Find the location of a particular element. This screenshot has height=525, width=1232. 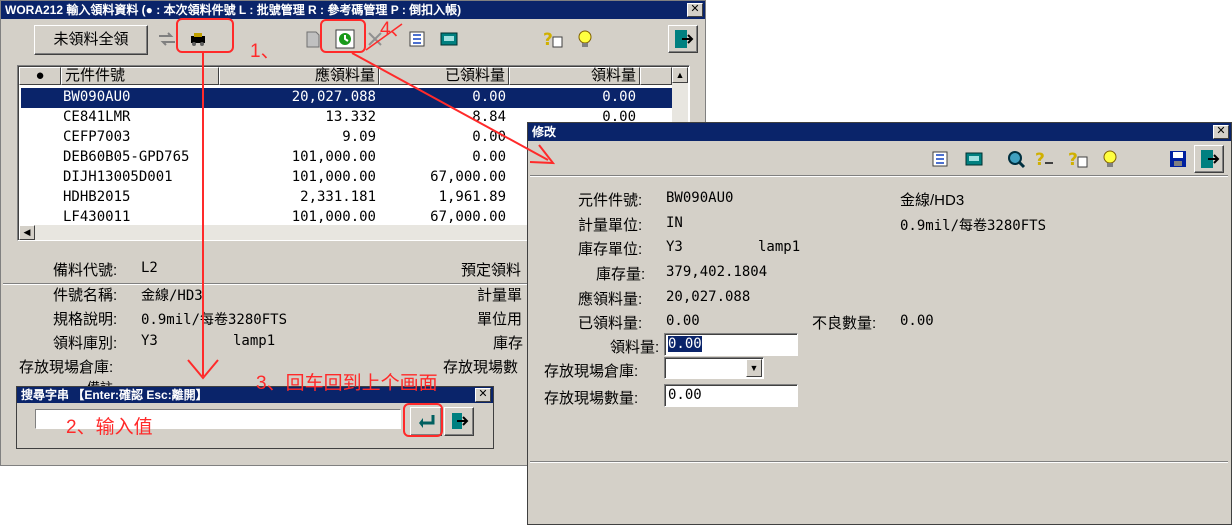

annotation-step2: 2、输入值 is located at coordinates (109, 427).